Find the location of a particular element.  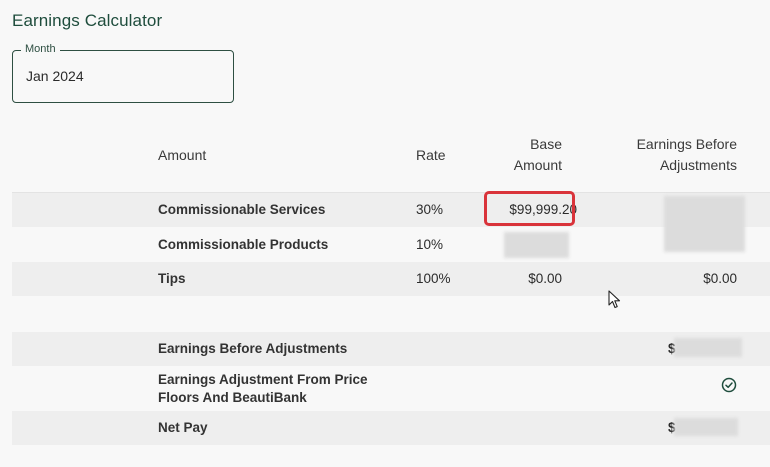

summary-row: Net Pay $ is located at coordinates (391, 428).